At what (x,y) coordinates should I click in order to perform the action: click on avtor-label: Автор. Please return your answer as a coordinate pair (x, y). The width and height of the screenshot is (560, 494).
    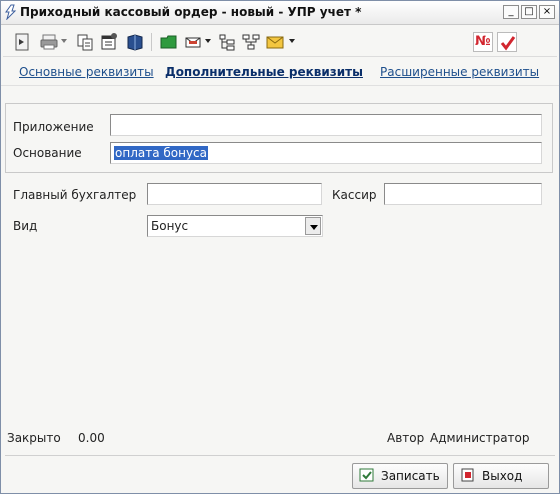
    Looking at the image, I should click on (406, 438).